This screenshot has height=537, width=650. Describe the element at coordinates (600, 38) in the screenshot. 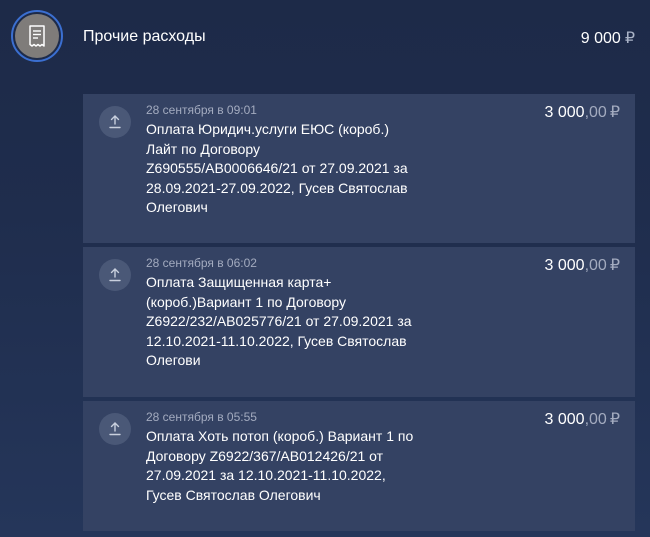

I see `category-total-amount: 9 000` at that location.